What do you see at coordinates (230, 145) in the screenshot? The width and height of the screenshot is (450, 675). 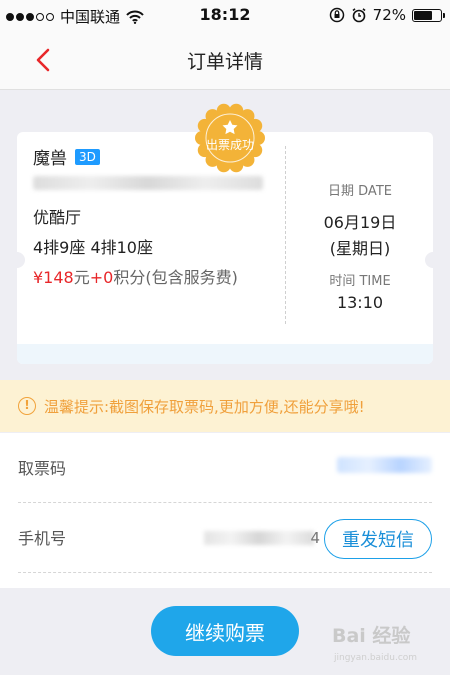 I see `stamp-text: 出票成功` at bounding box center [230, 145].